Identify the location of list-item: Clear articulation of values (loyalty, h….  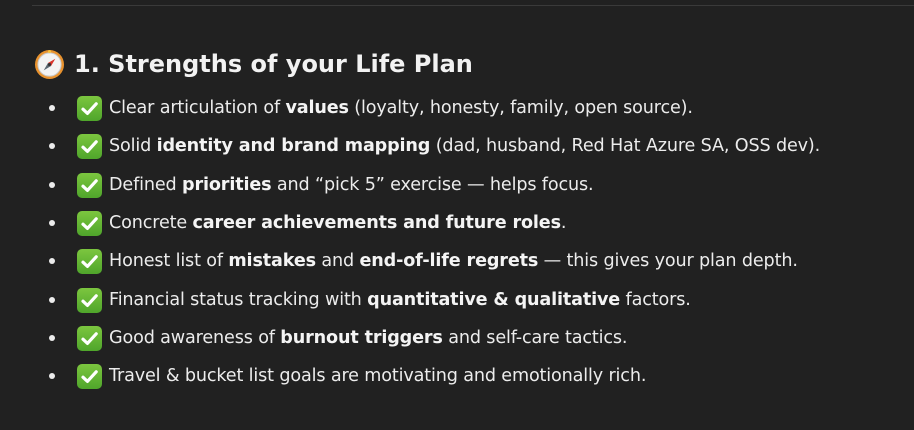
(479, 108).